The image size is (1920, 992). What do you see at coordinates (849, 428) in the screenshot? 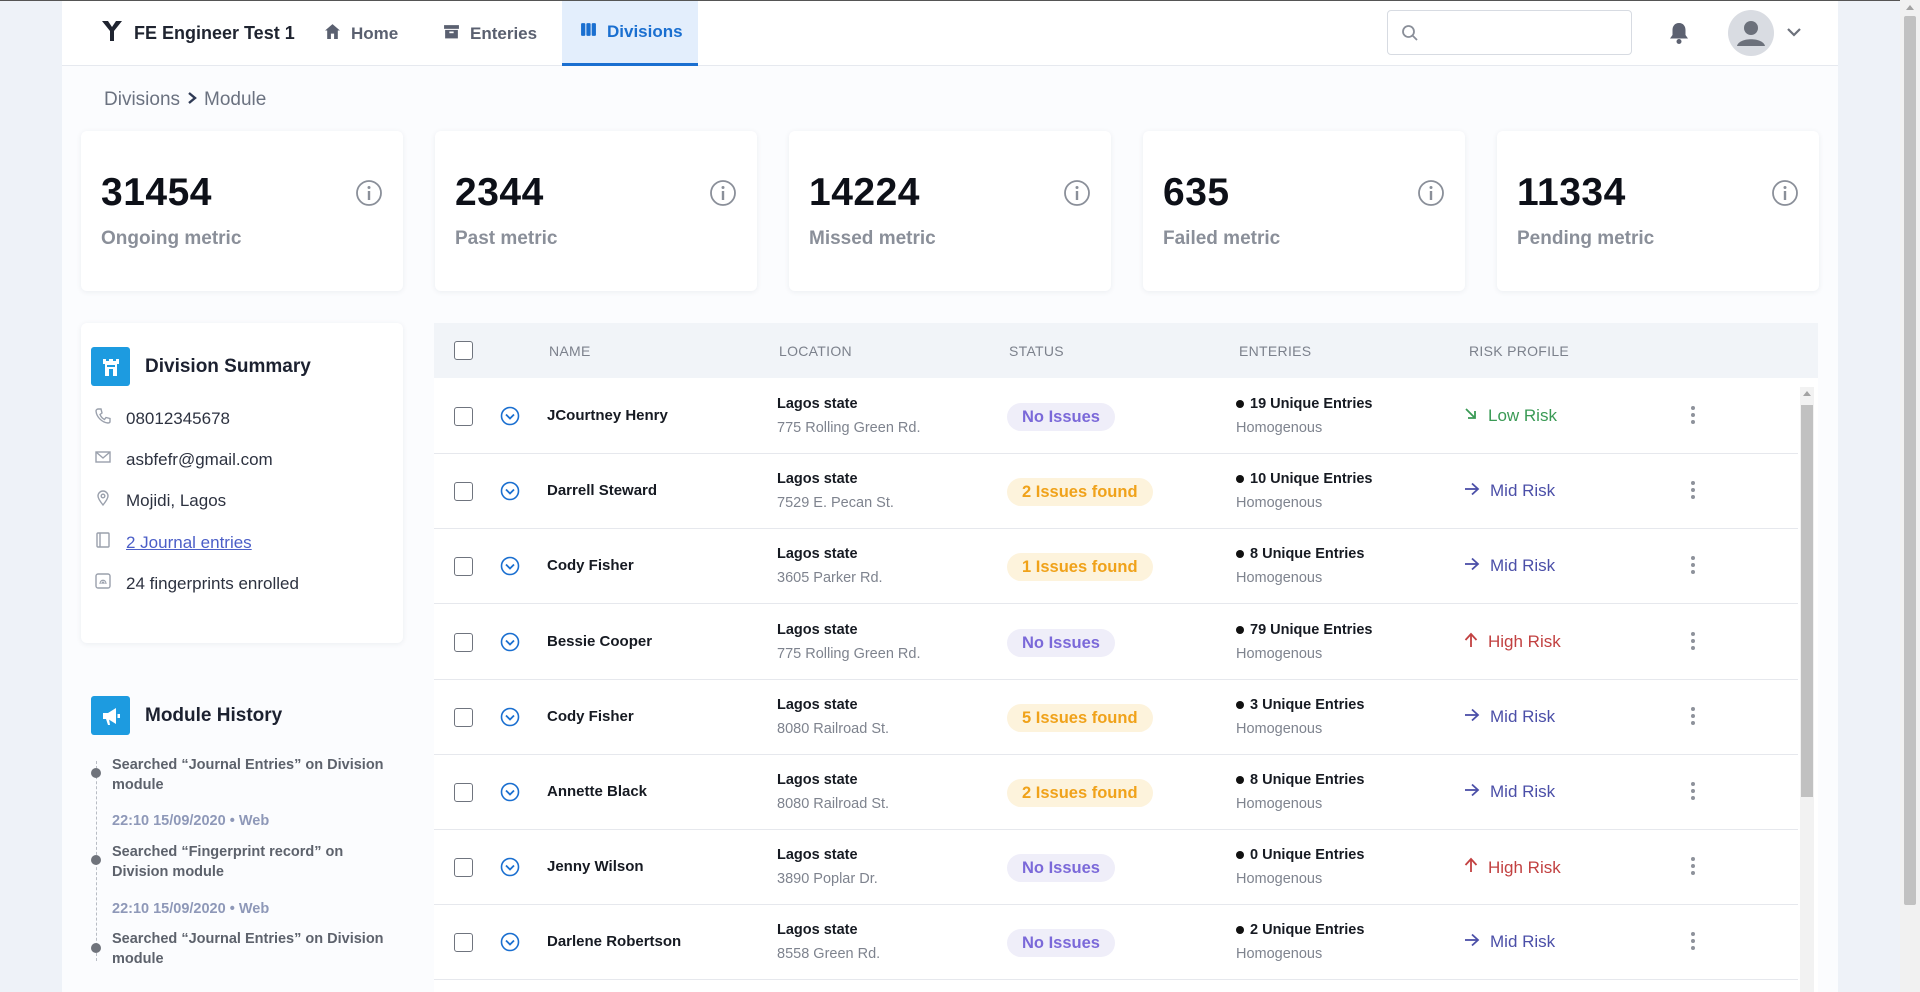
I see `row-location-address: 775 Rolling Green Rd.` at bounding box center [849, 428].